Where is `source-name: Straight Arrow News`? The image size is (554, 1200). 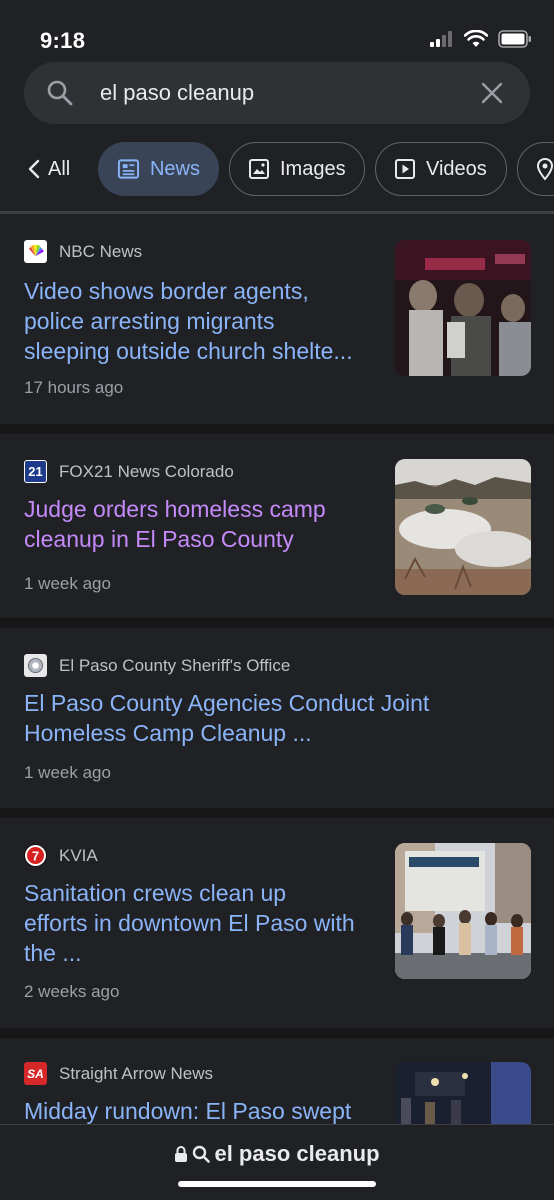
source-name: Straight Arrow News is located at coordinates (136, 1073).